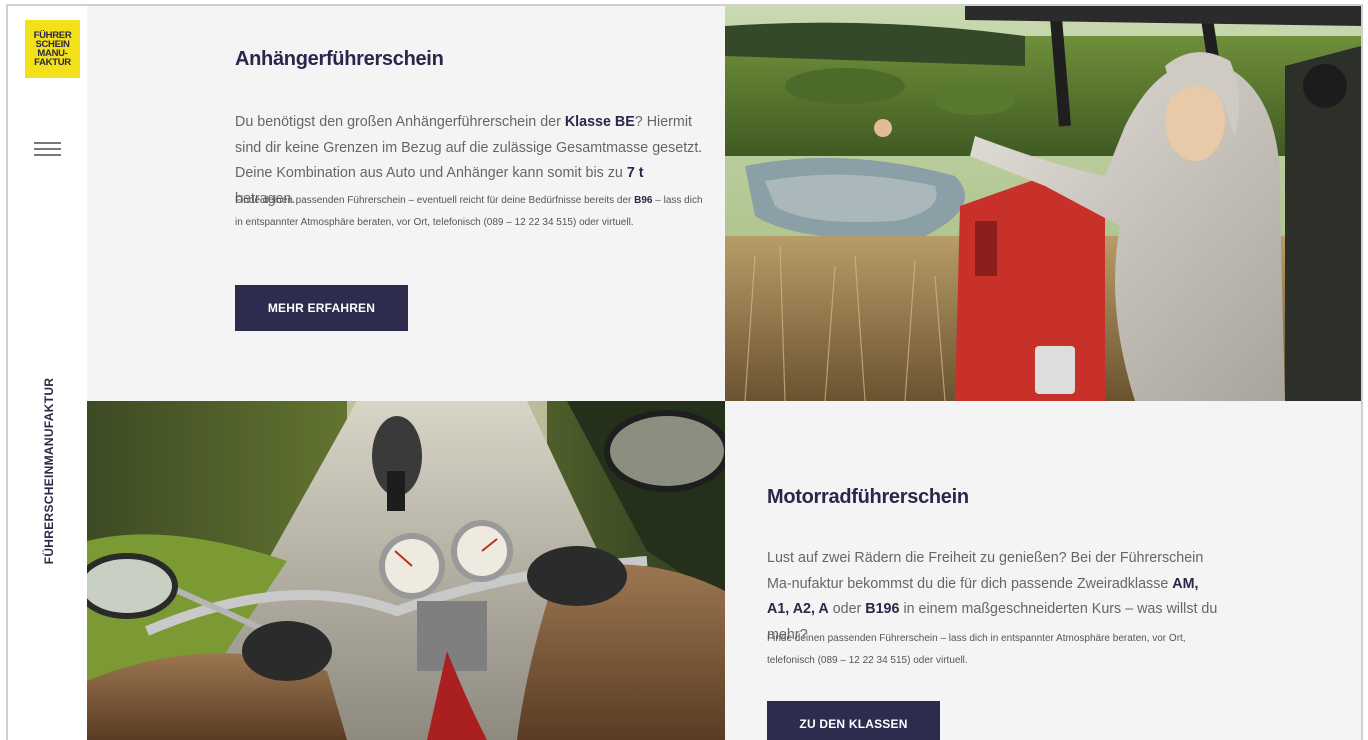 This screenshot has width=1368, height=740. I want to click on section-title: Anhängerführerschein, so click(339, 59).